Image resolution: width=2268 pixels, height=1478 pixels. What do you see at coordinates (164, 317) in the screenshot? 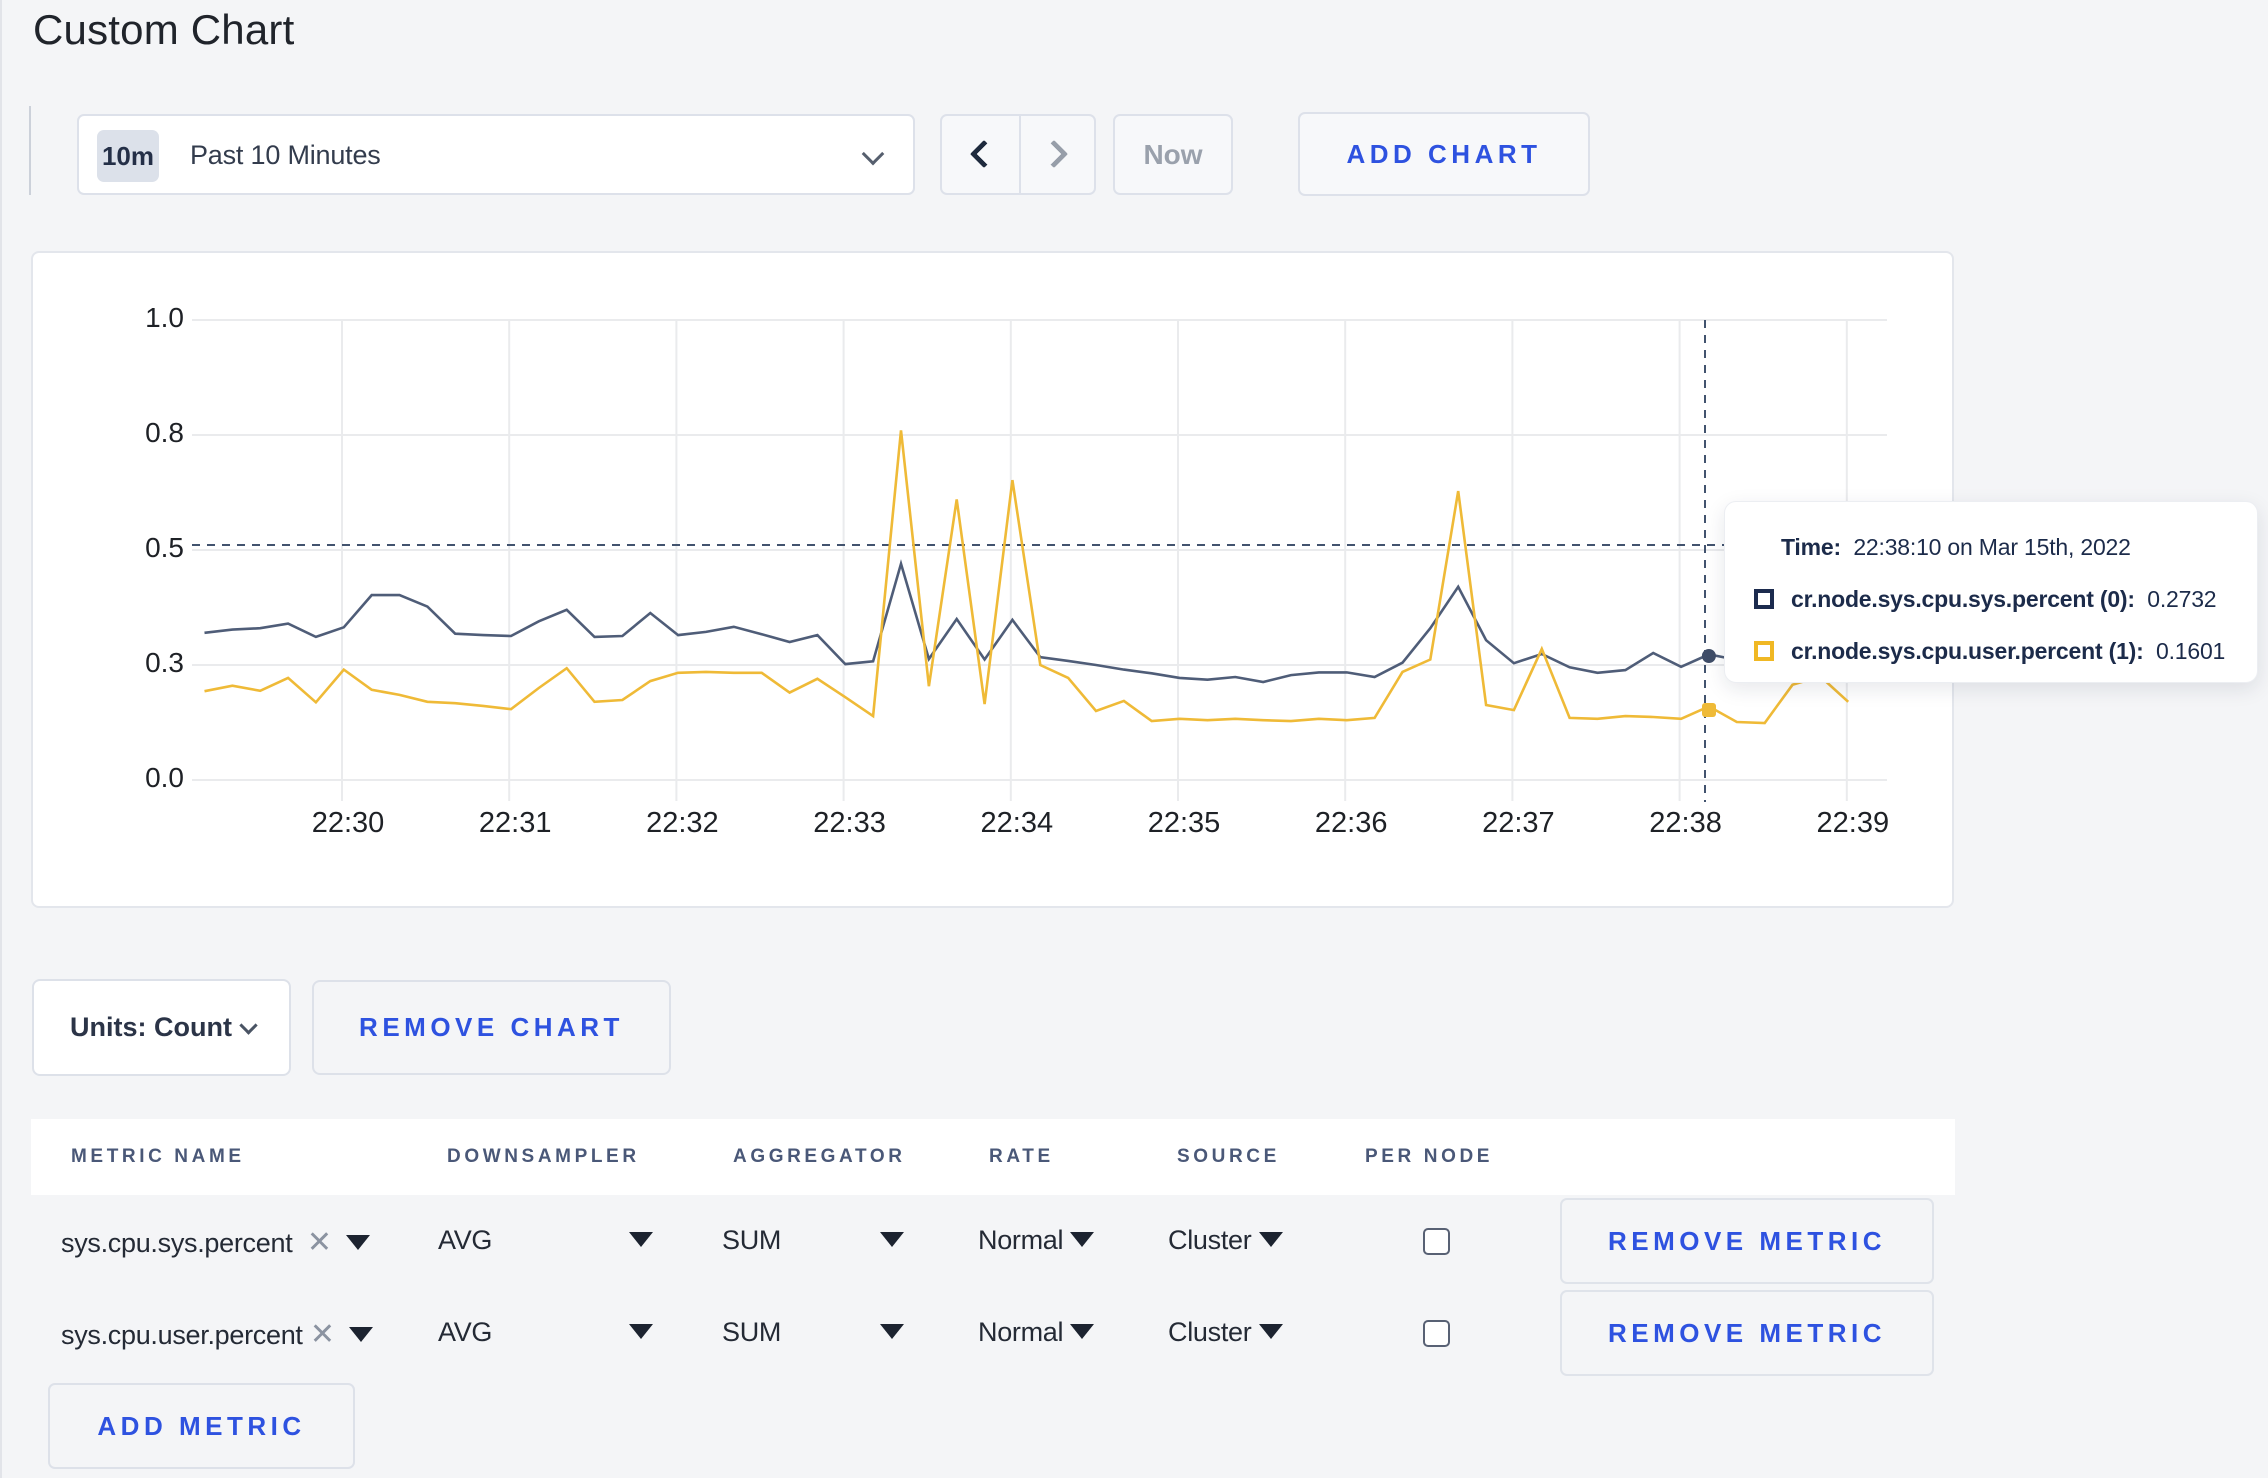
I see `svg-text: 1.0` at bounding box center [164, 317].